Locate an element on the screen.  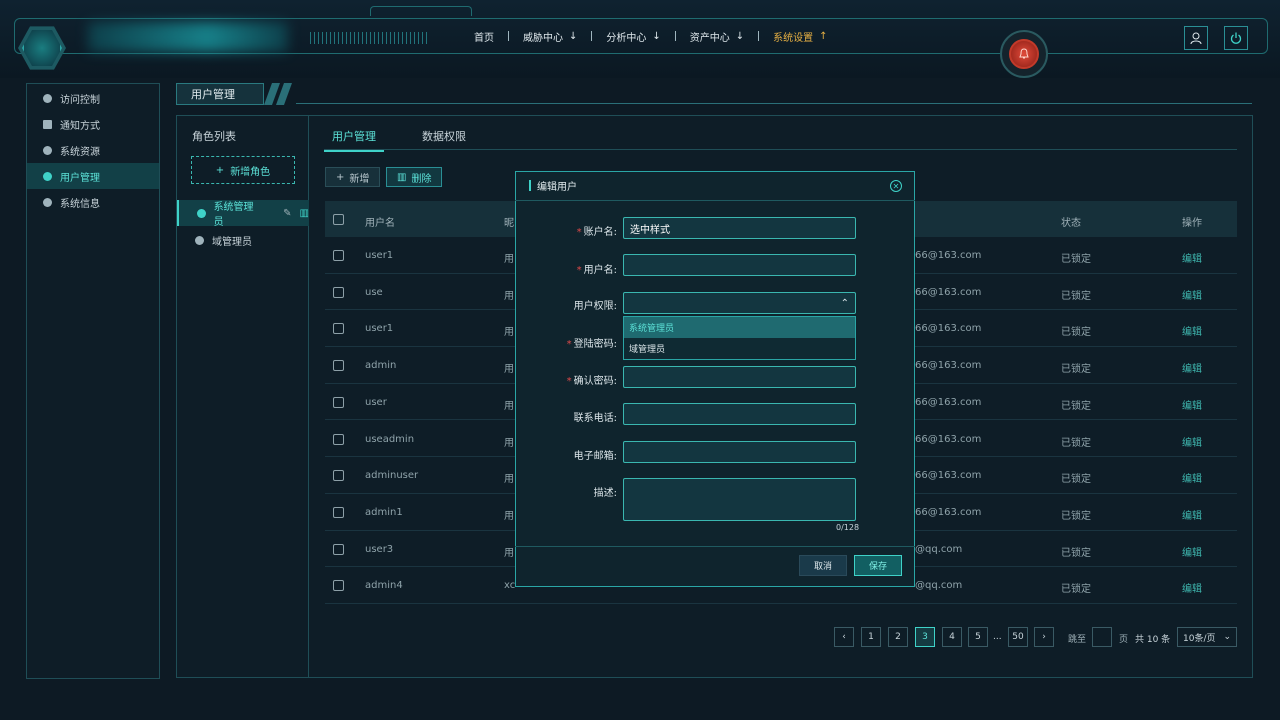
account-input: 选中样式 is located at coordinates (739, 228).